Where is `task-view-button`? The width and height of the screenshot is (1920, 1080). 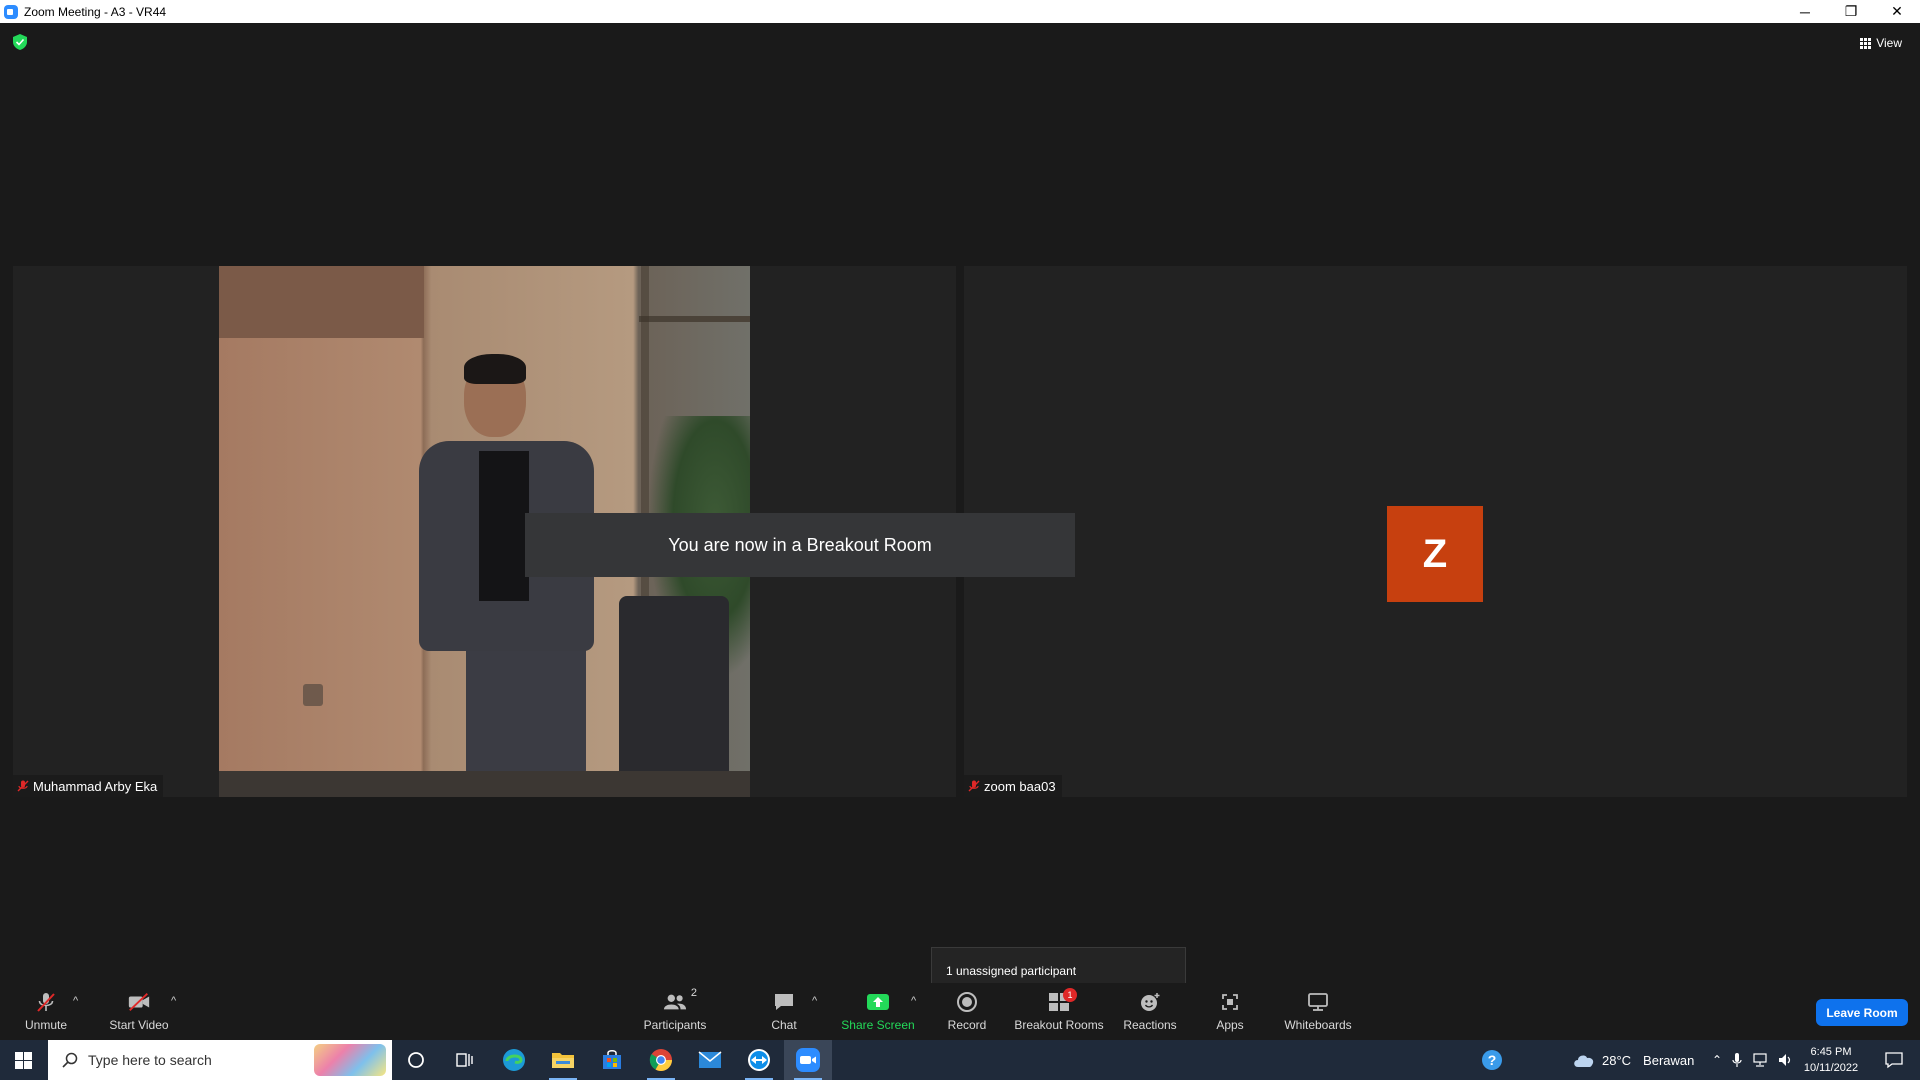
task-view-button is located at coordinates (464, 1060).